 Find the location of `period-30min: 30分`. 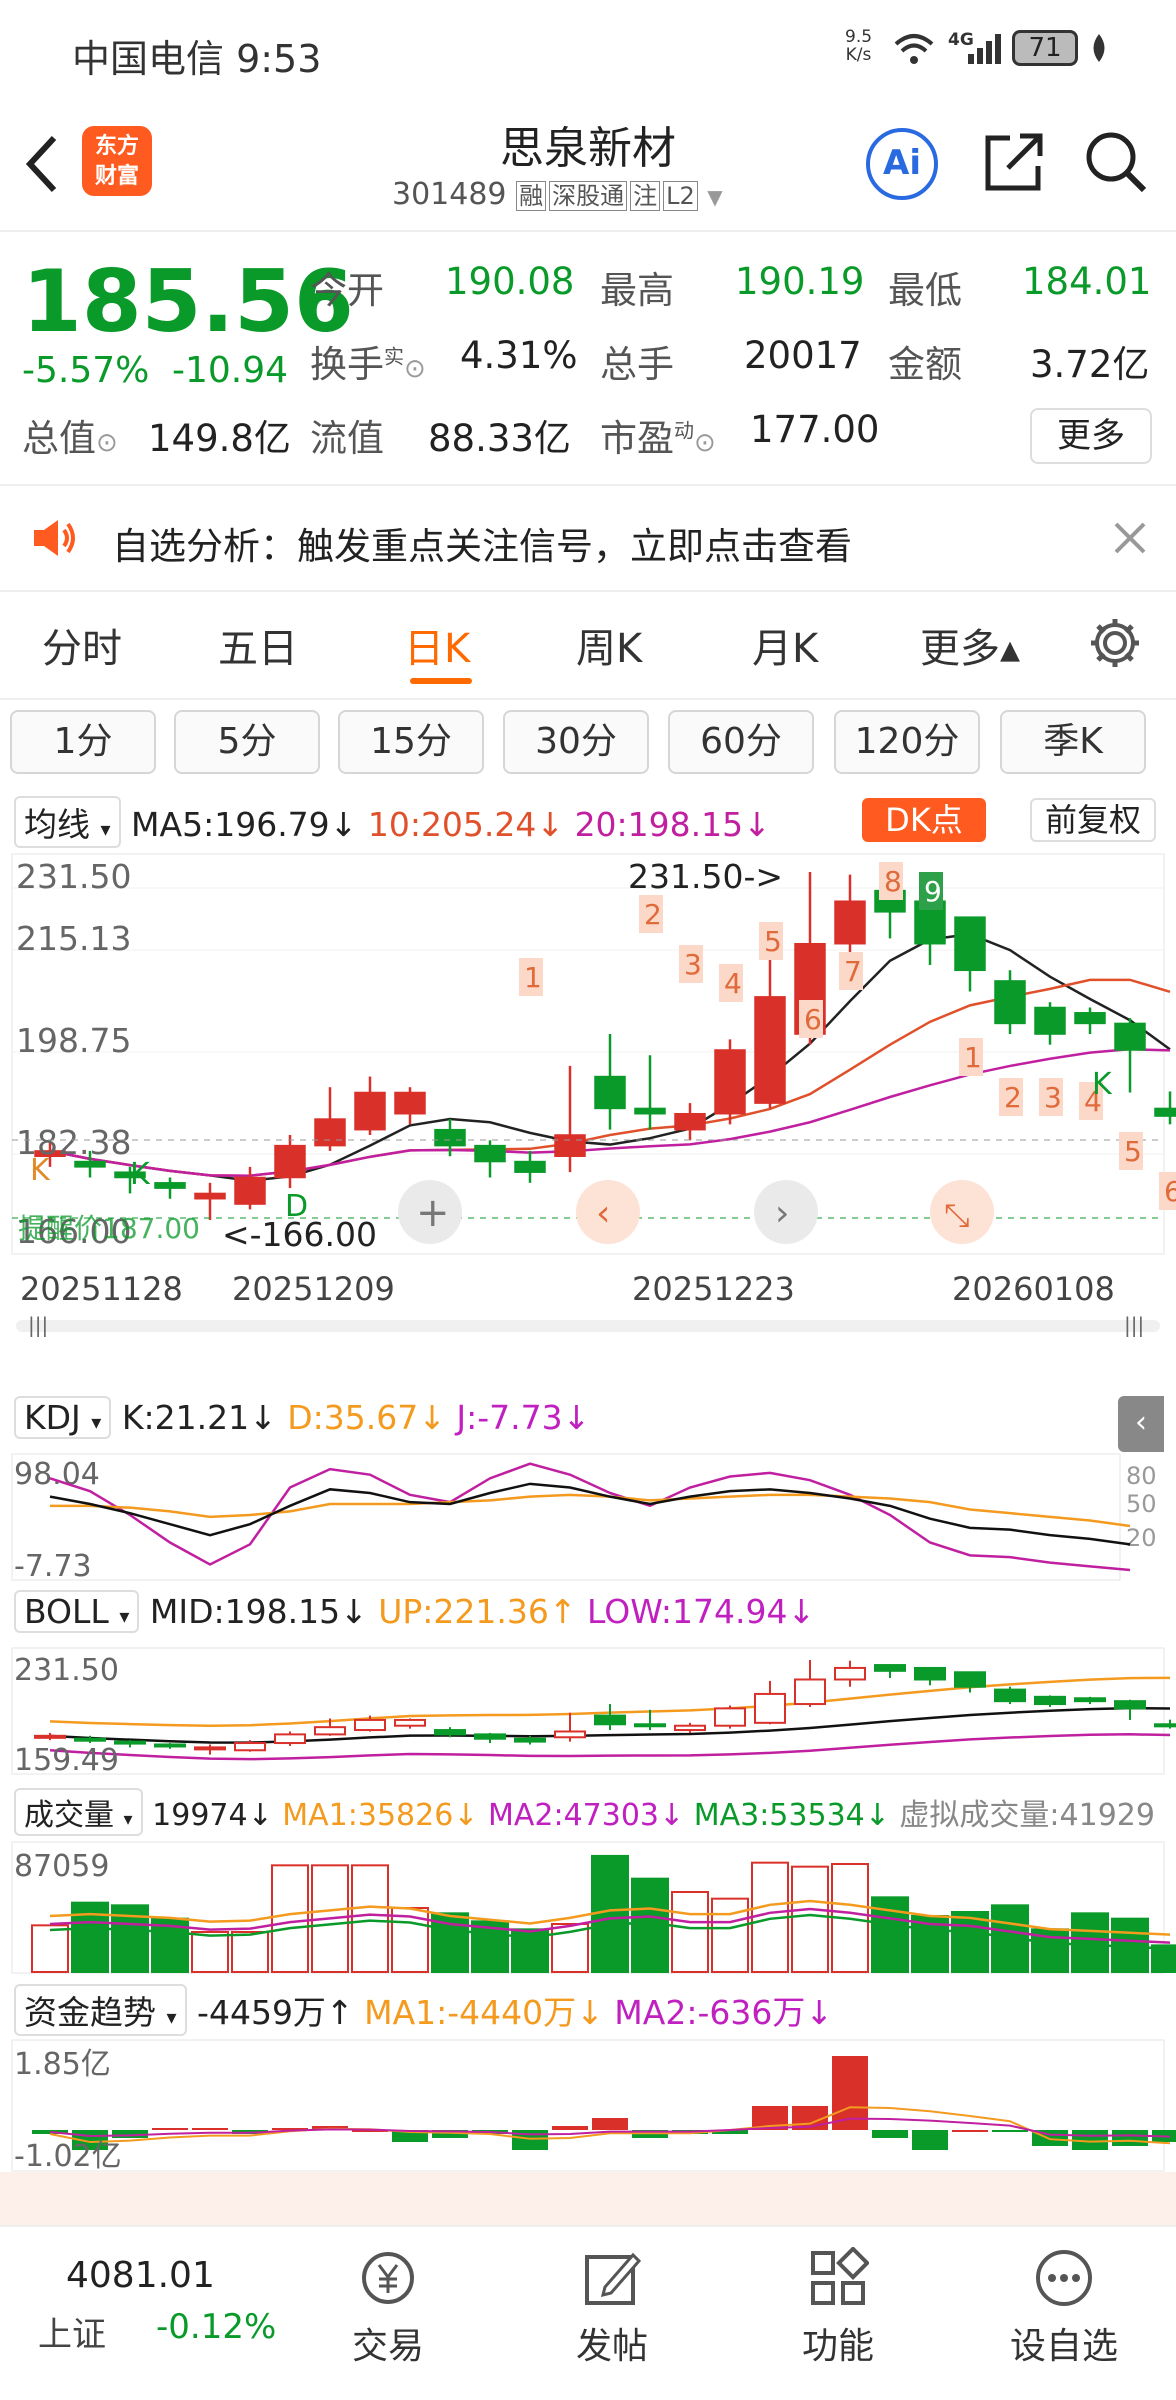

period-30min: 30分 is located at coordinates (576, 742).